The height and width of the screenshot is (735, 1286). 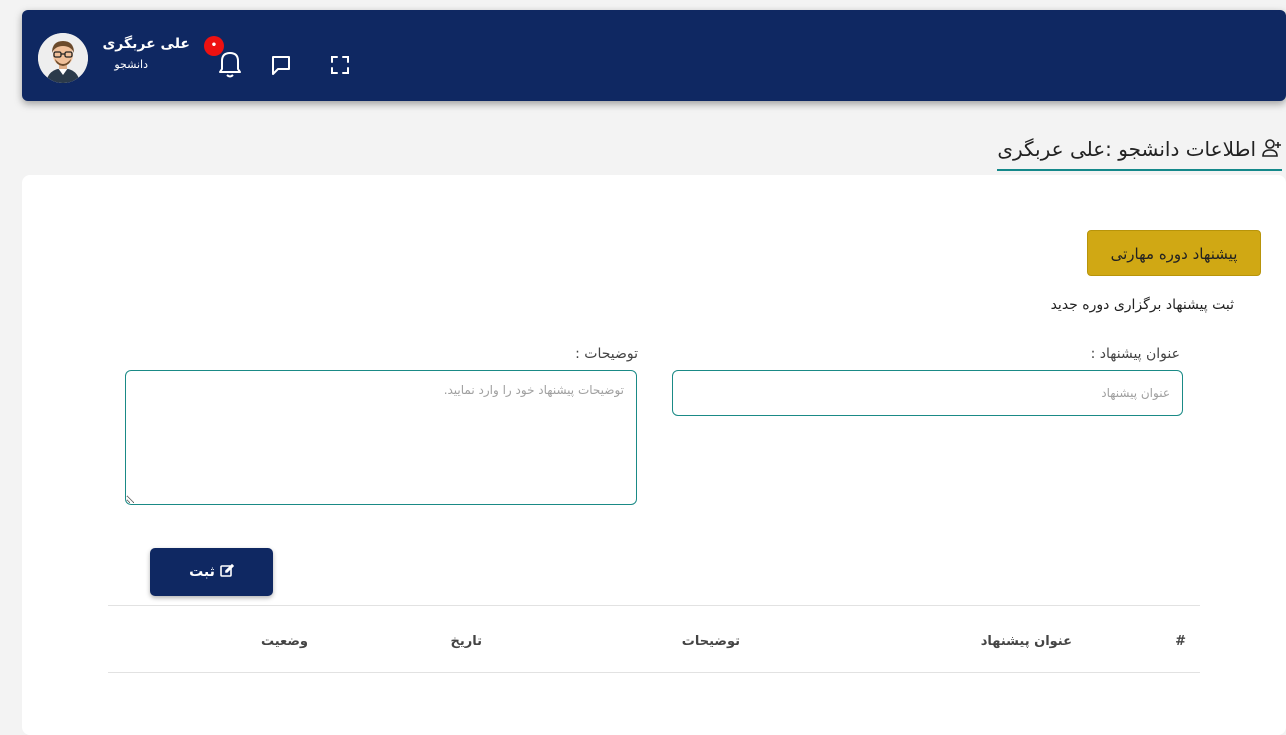 I want to click on column-header-description: توضیحات, so click(x=710, y=641).